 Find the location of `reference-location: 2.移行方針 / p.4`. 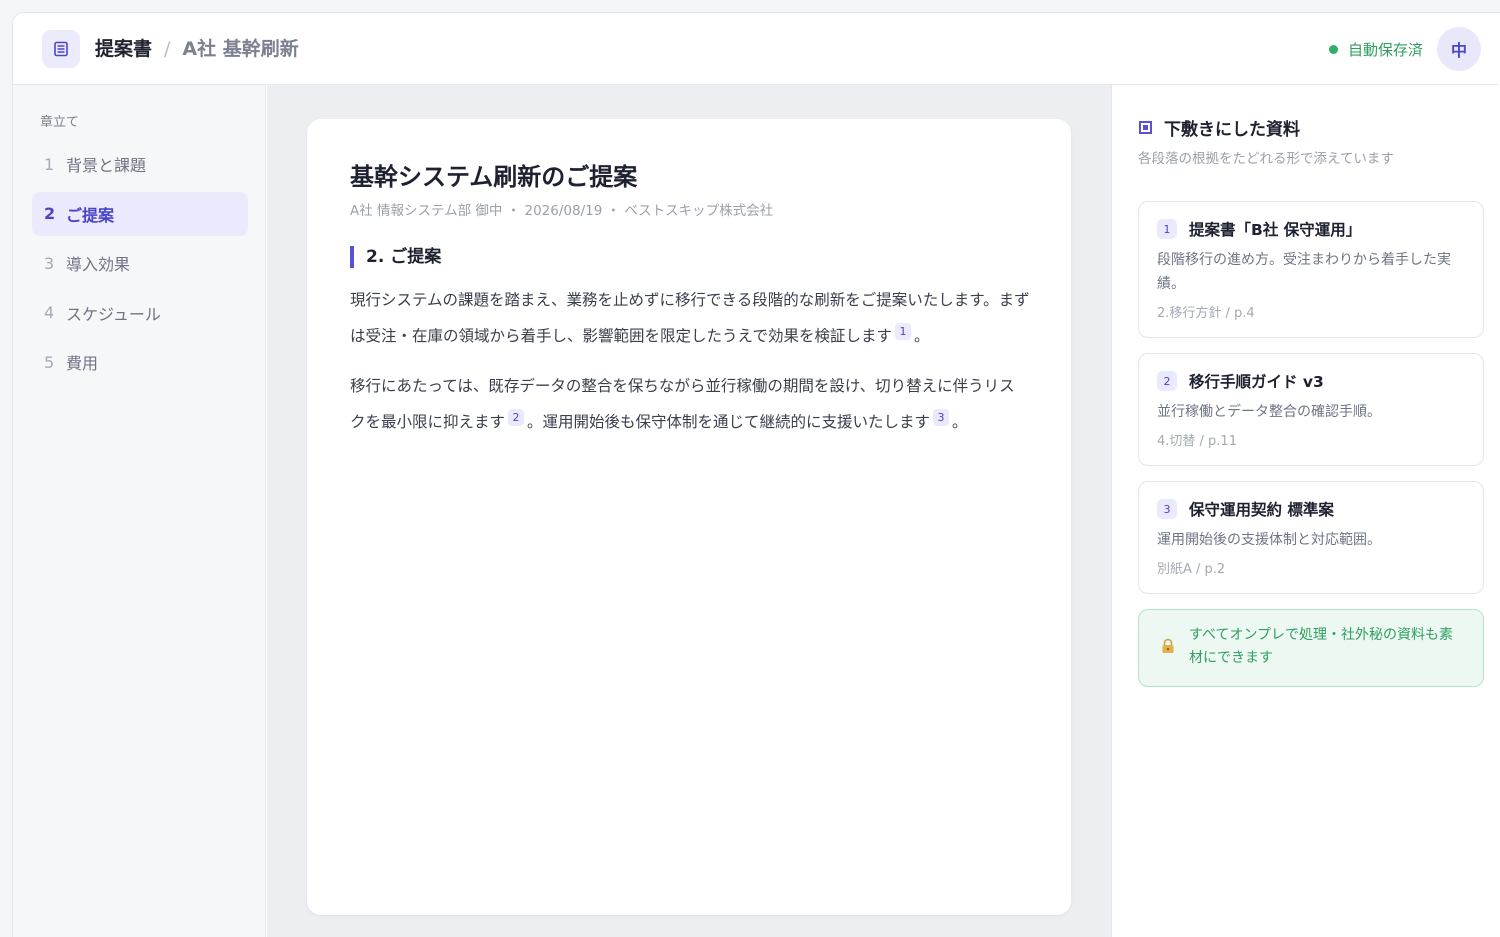

reference-location: 2.移行方針 / p.4 is located at coordinates (1206, 313).